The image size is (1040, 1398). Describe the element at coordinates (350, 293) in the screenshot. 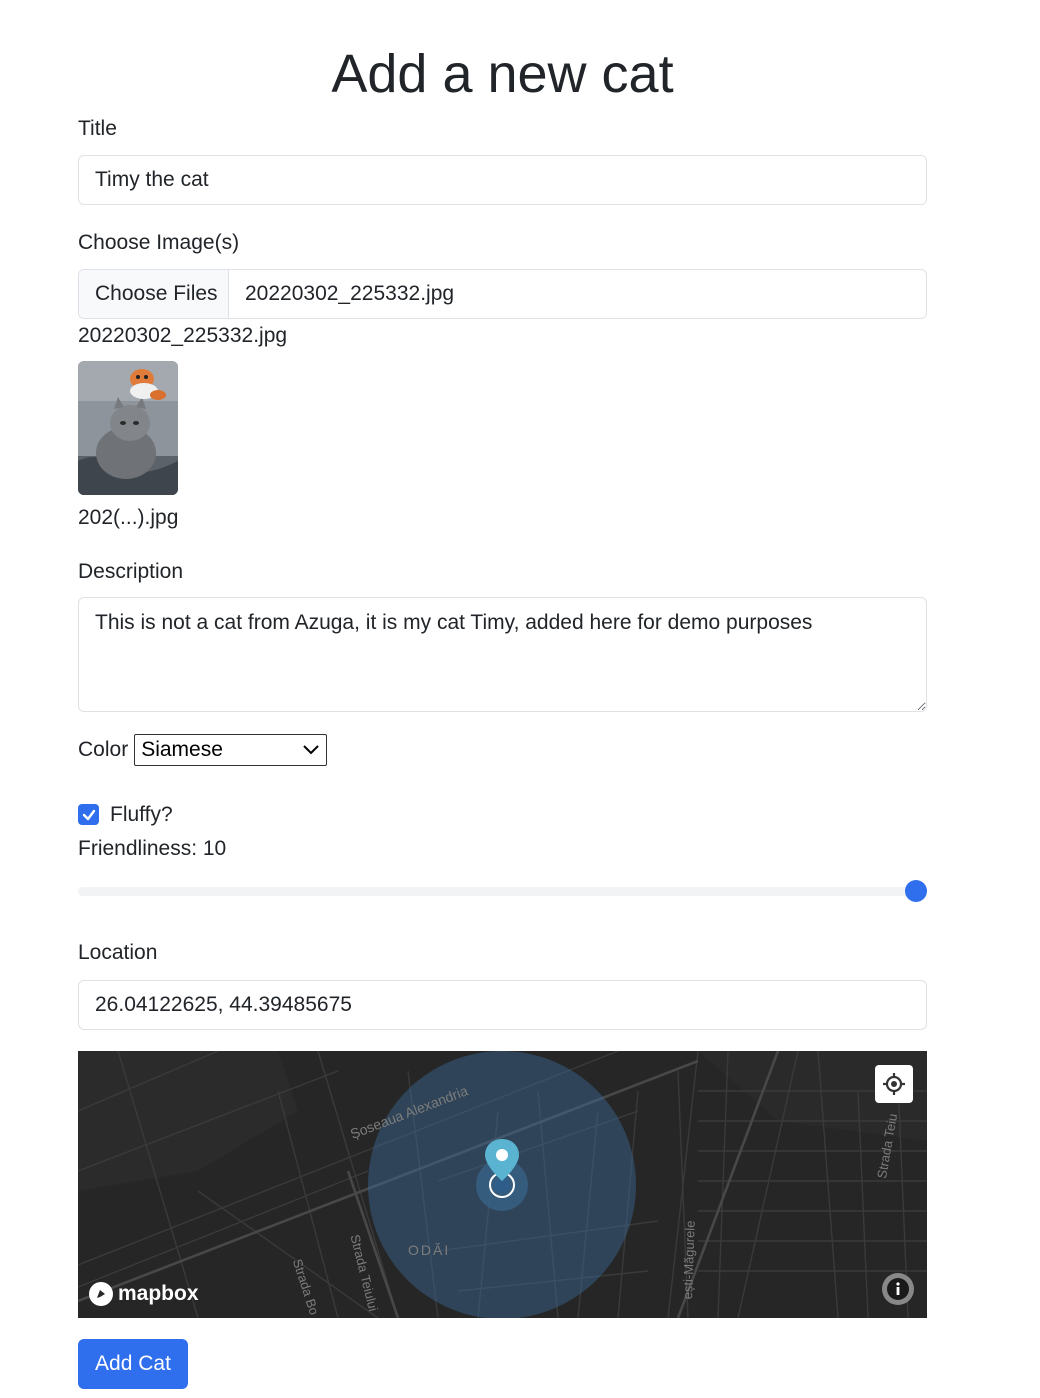

I see `file-chosen-name: 20220302_225332.jpg` at that location.